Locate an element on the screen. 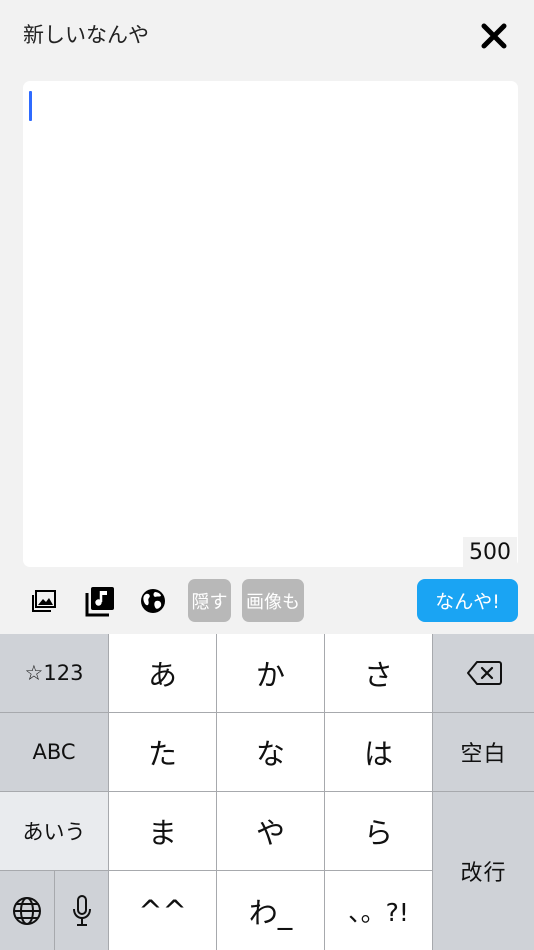  image-icon is located at coordinates (44, 601).